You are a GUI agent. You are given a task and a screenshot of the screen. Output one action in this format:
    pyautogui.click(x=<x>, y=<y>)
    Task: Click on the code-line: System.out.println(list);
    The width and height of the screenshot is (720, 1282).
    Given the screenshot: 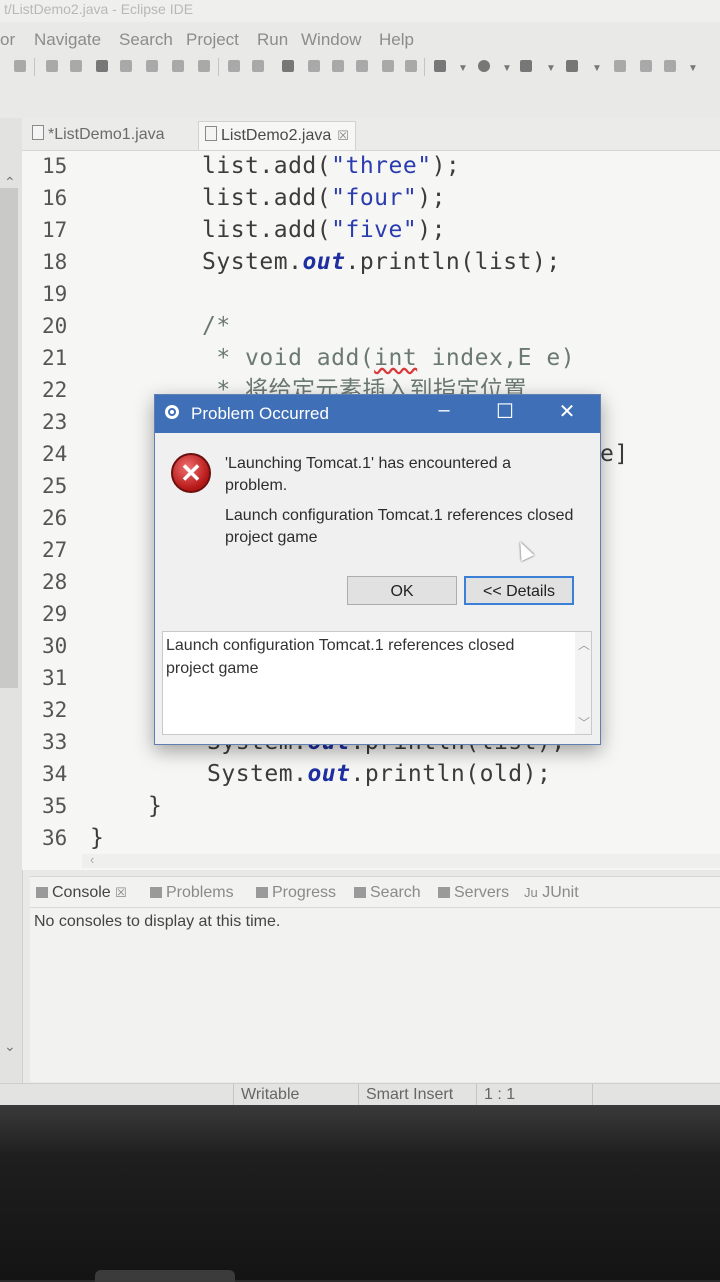 What is the action you would take?
    pyautogui.click(x=381, y=262)
    